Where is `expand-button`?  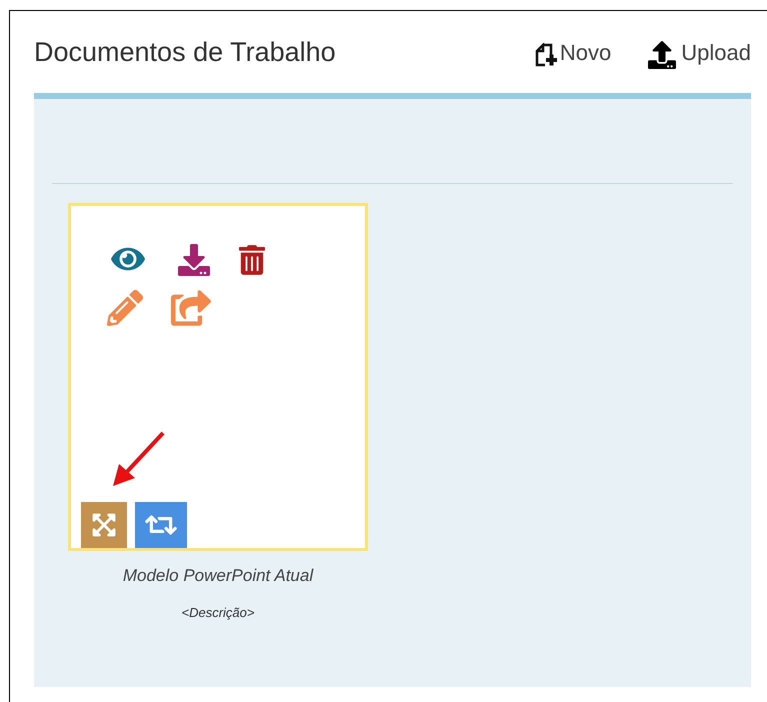
expand-button is located at coordinates (104, 525).